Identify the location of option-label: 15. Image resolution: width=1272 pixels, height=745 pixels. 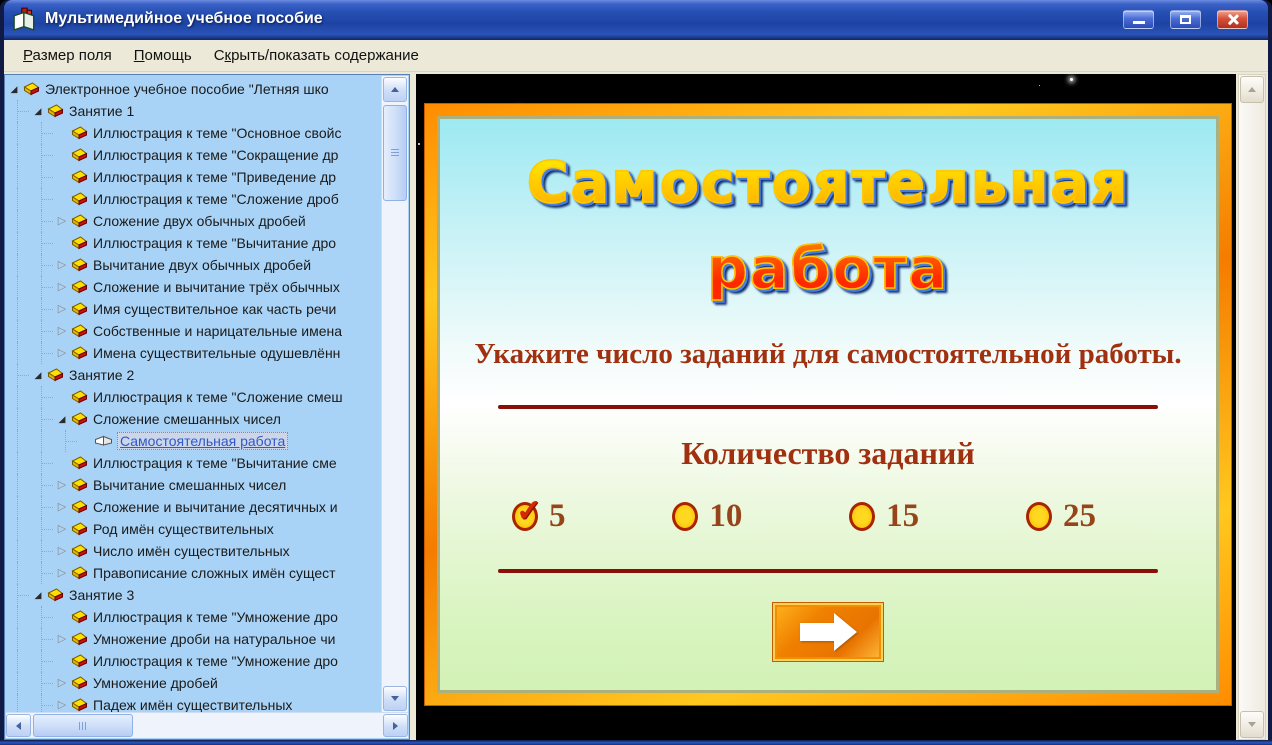
(903, 516).